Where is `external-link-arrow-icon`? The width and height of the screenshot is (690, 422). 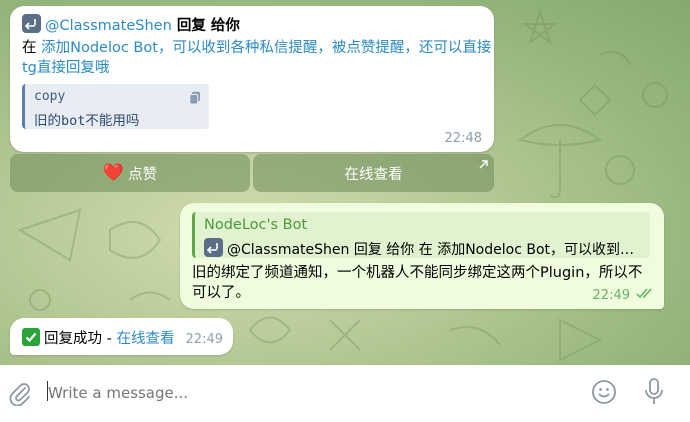
external-link-arrow-icon is located at coordinates (483, 165).